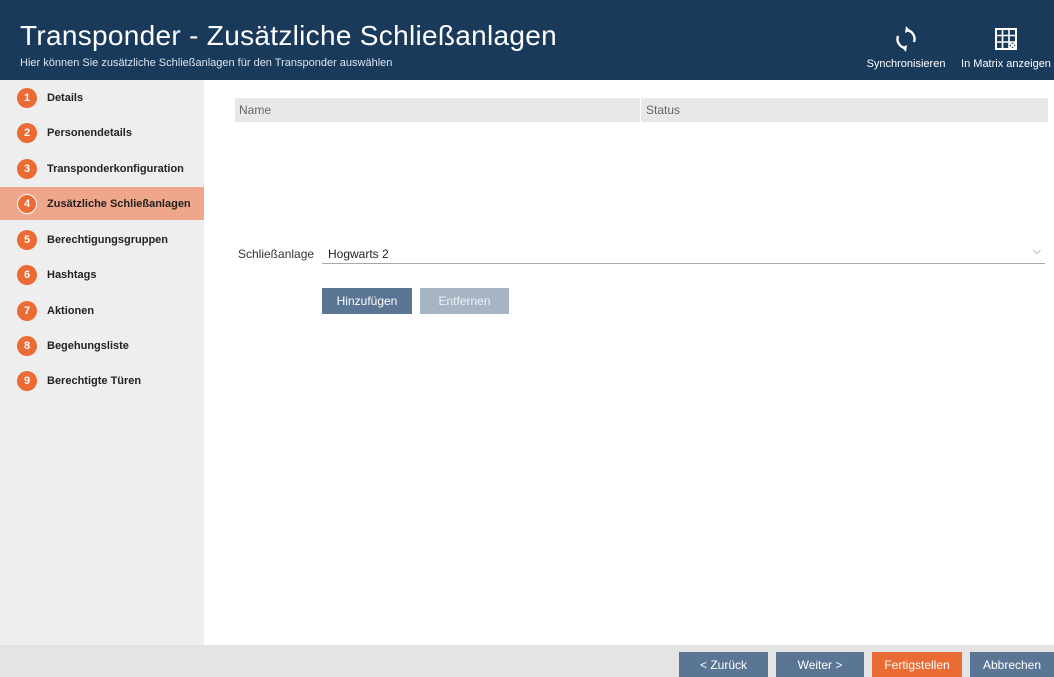 This screenshot has height=677, width=1054. Describe the element at coordinates (115, 168) in the screenshot. I see `step-label: Transponderkonfiguration` at that location.